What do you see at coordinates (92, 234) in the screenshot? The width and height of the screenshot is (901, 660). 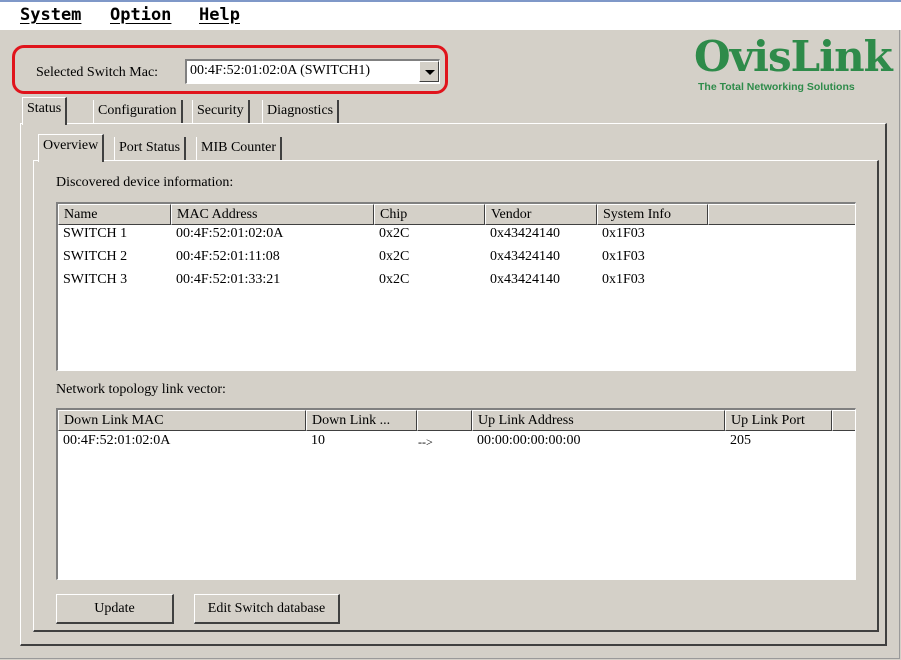 I see `device-row-1-name: SWITCH 1` at bounding box center [92, 234].